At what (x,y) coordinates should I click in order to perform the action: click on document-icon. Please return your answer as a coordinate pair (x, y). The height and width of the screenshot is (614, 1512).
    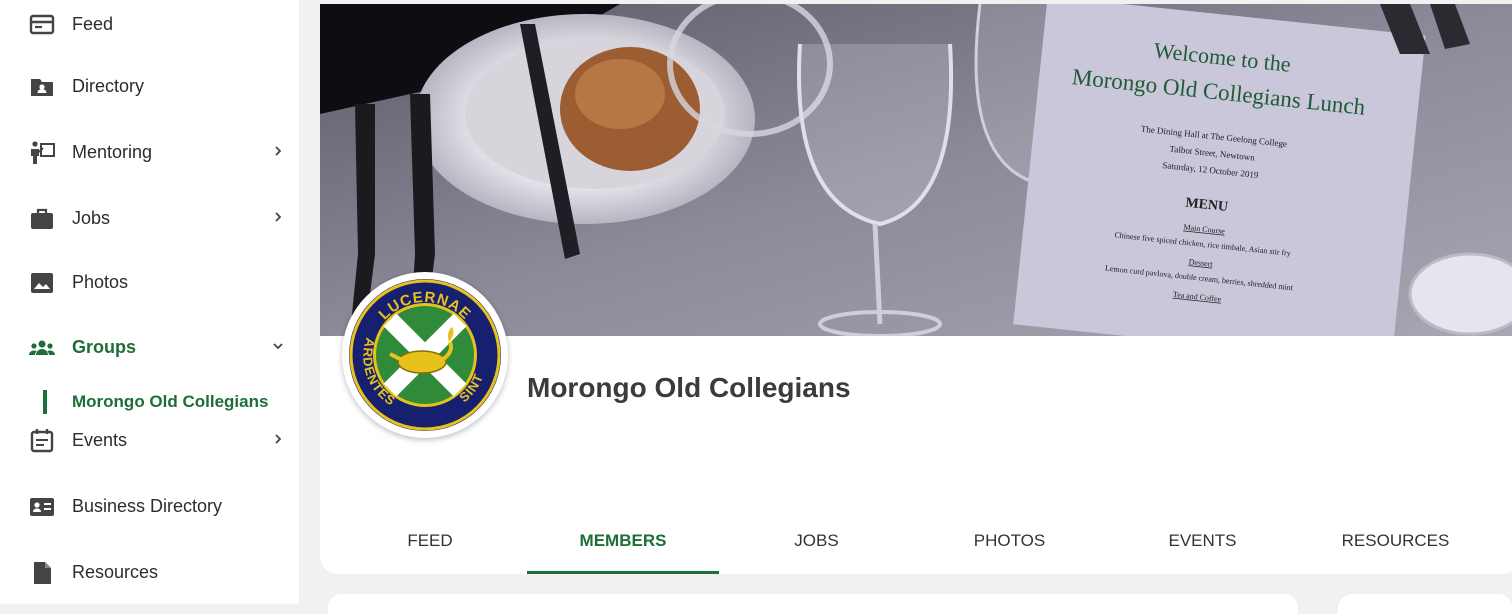
    Looking at the image, I should click on (42, 573).